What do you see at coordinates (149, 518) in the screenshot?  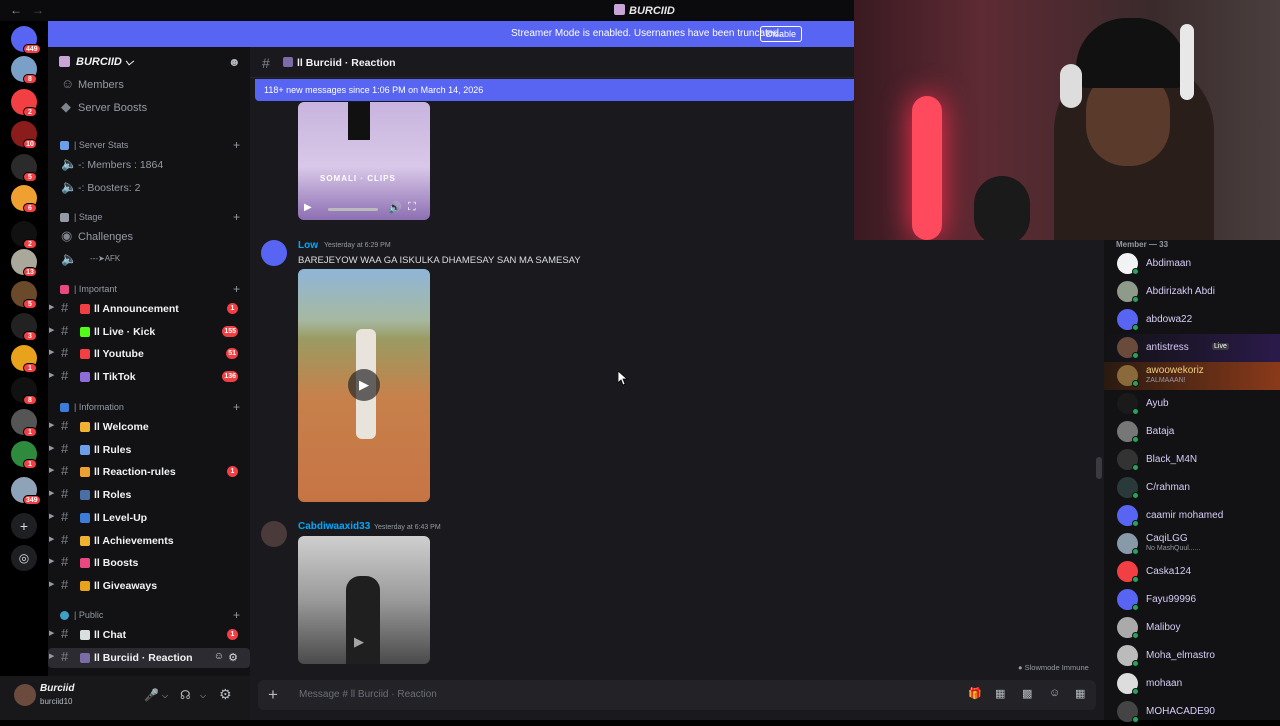 I see `channel-item: ▶ # ll Level-Up` at bounding box center [149, 518].